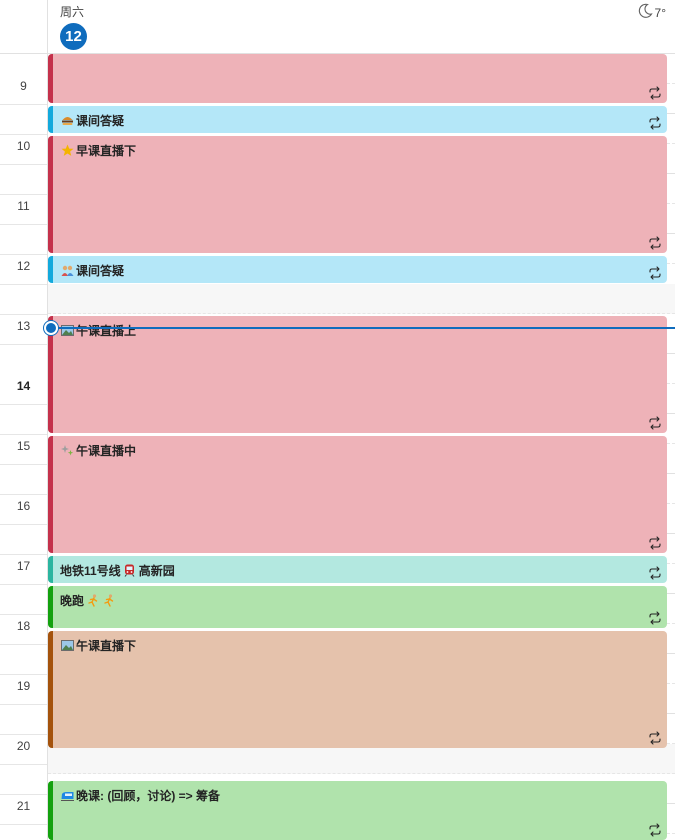 This screenshot has width=675, height=840. I want to click on today-date-badge: 12, so click(73, 36).